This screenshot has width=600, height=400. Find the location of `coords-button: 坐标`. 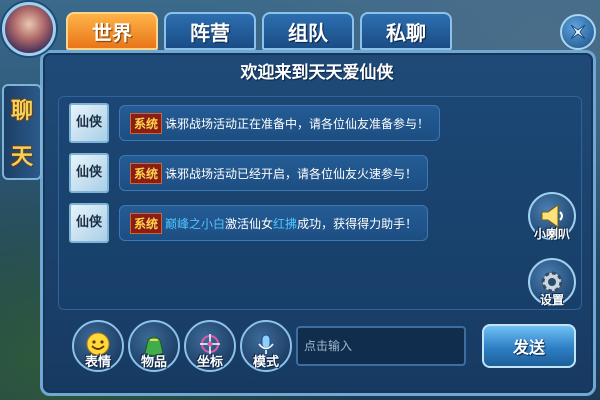

coords-button: 坐标 is located at coordinates (210, 346).